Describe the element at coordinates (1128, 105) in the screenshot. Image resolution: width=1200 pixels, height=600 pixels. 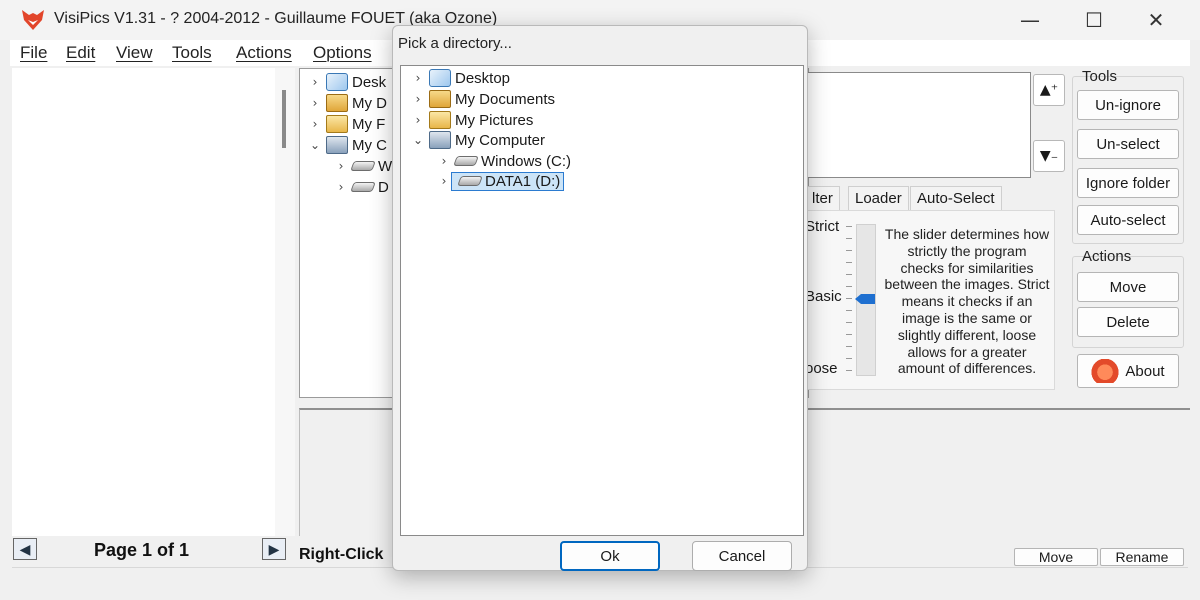
I see `un-ignore-button: Un-ignore` at that location.